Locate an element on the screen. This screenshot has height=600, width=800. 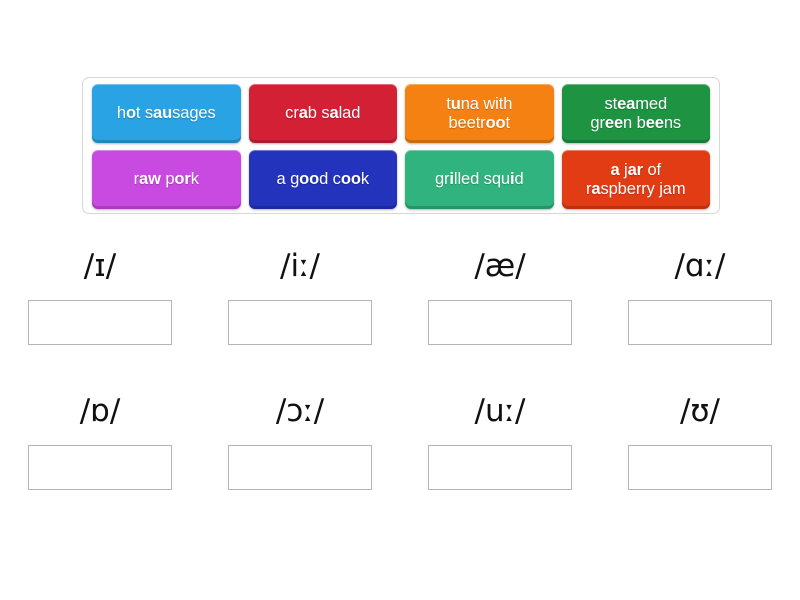
phoneme-label-u-long: /uː/ is located at coordinates (500, 411).